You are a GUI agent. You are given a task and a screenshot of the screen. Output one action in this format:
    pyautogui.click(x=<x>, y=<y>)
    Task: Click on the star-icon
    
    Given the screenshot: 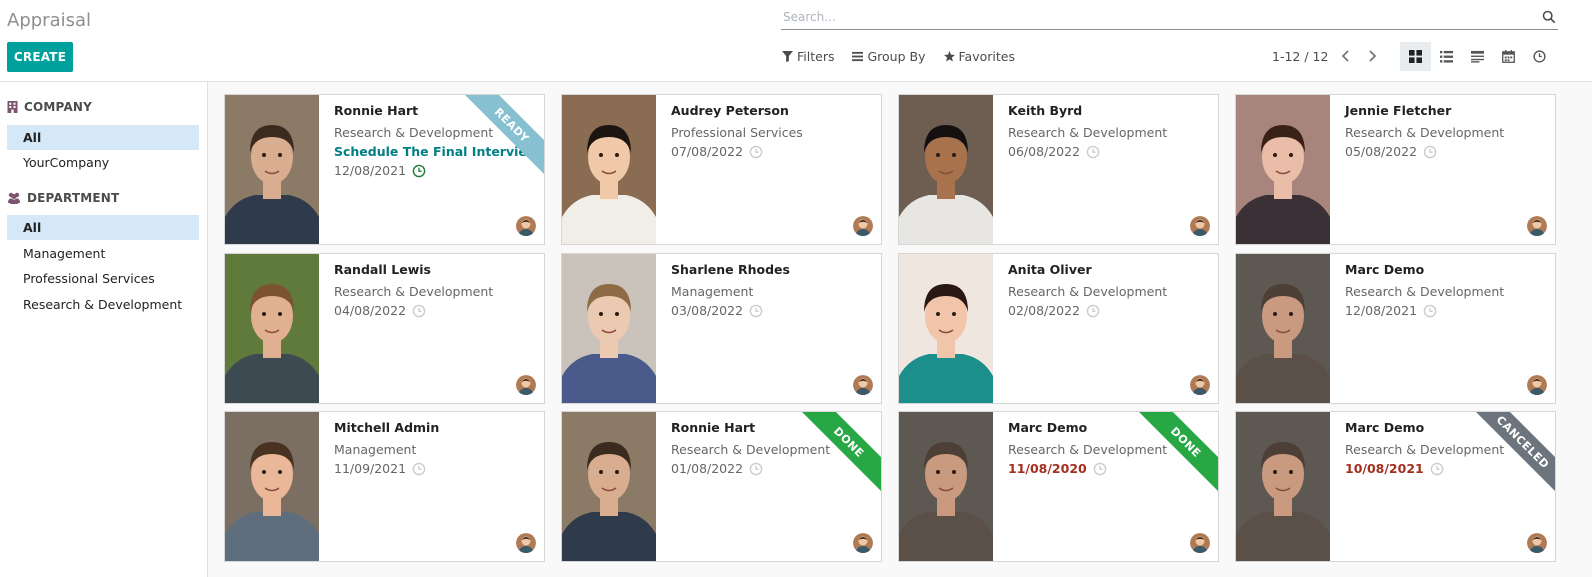 What is the action you would take?
    pyautogui.click(x=949, y=56)
    